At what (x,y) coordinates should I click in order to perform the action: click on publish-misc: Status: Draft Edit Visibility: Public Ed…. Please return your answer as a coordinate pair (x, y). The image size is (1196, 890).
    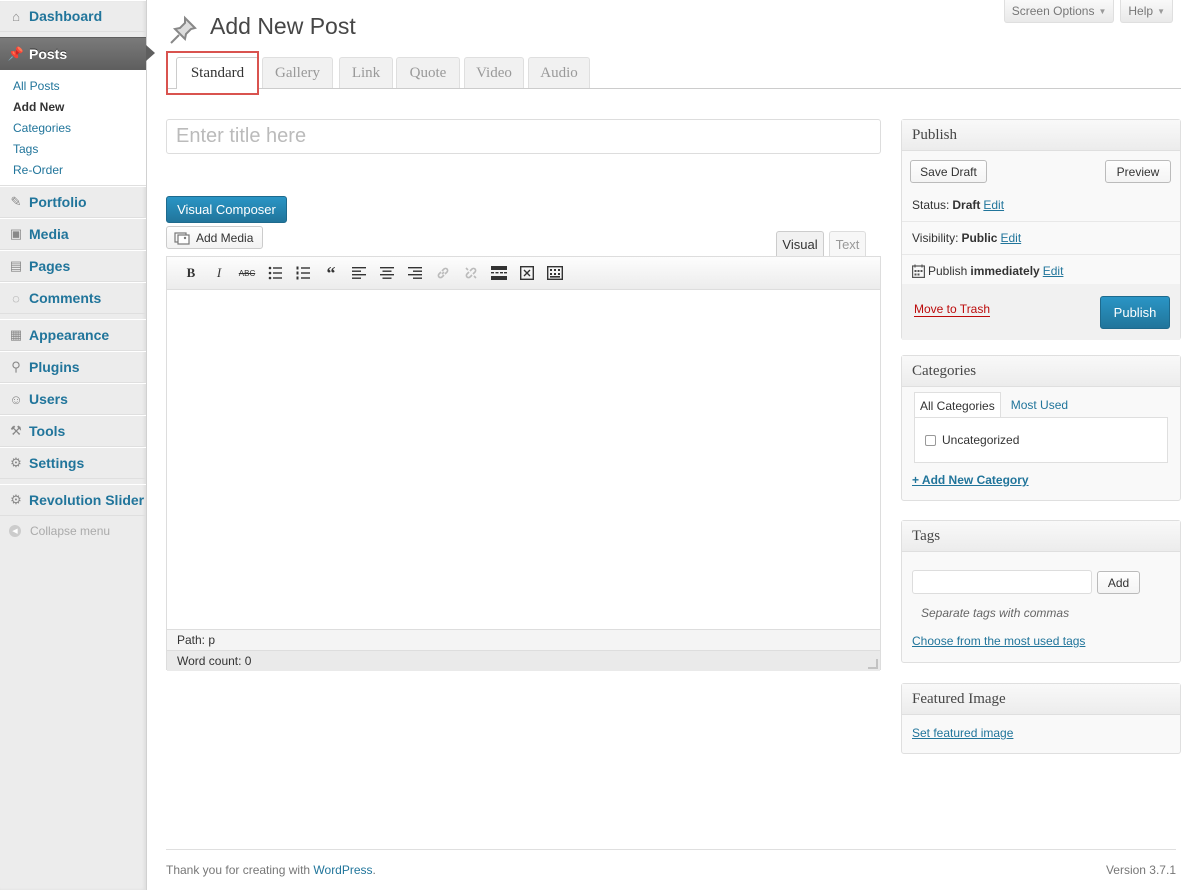
    Looking at the image, I should click on (1041, 238).